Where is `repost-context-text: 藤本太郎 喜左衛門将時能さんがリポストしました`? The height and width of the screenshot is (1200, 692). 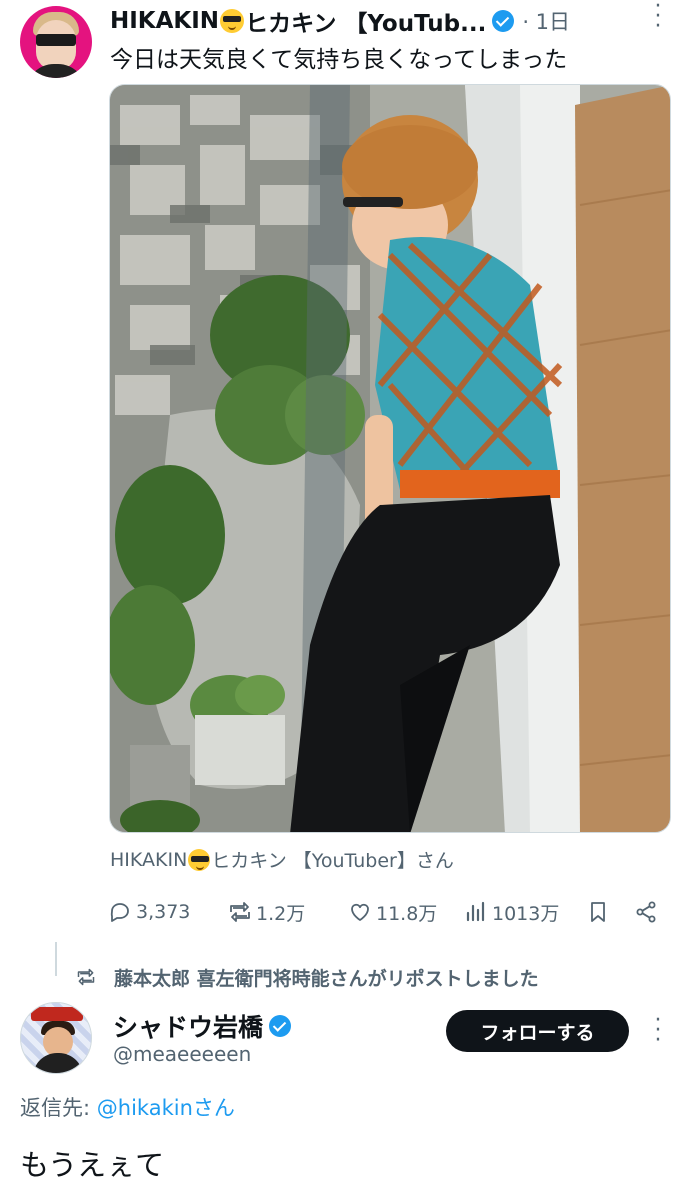 repost-context-text: 藤本太郎 喜左衛門将時能さんがリポストしました is located at coordinates (326, 978).